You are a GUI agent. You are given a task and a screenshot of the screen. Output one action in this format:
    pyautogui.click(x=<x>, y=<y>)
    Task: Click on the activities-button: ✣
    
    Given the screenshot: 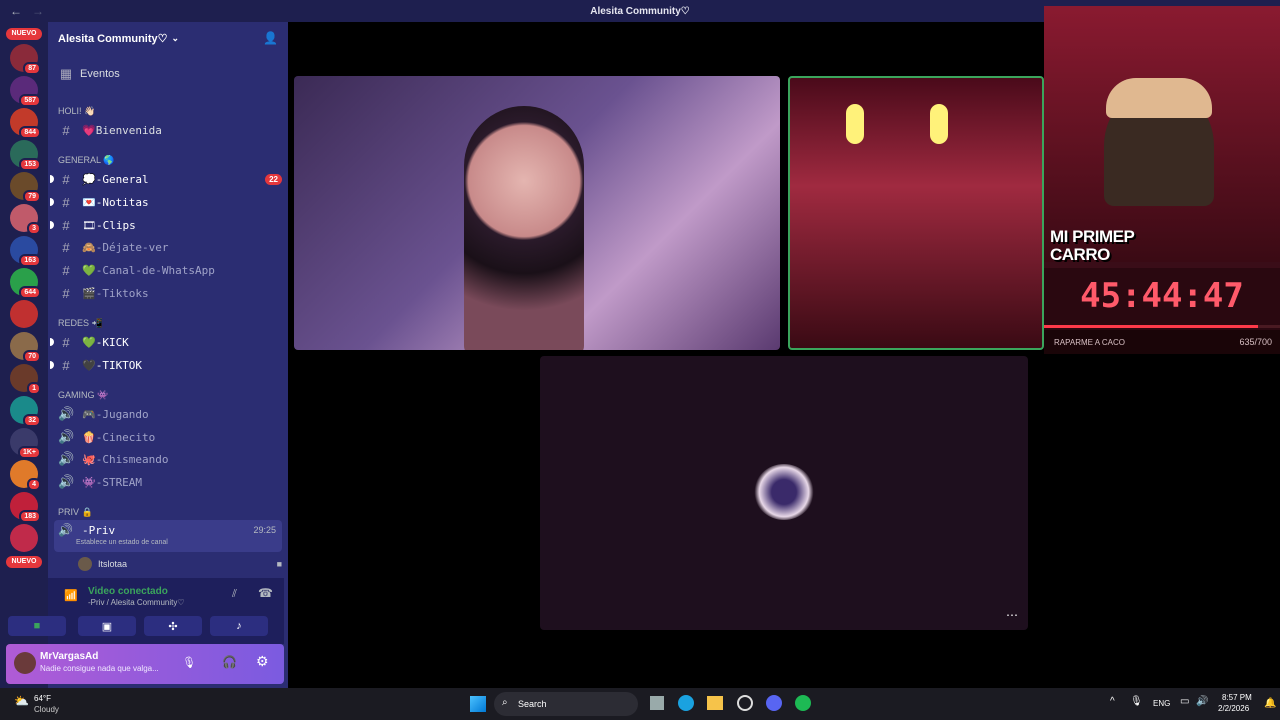 What is the action you would take?
    pyautogui.click(x=173, y=626)
    